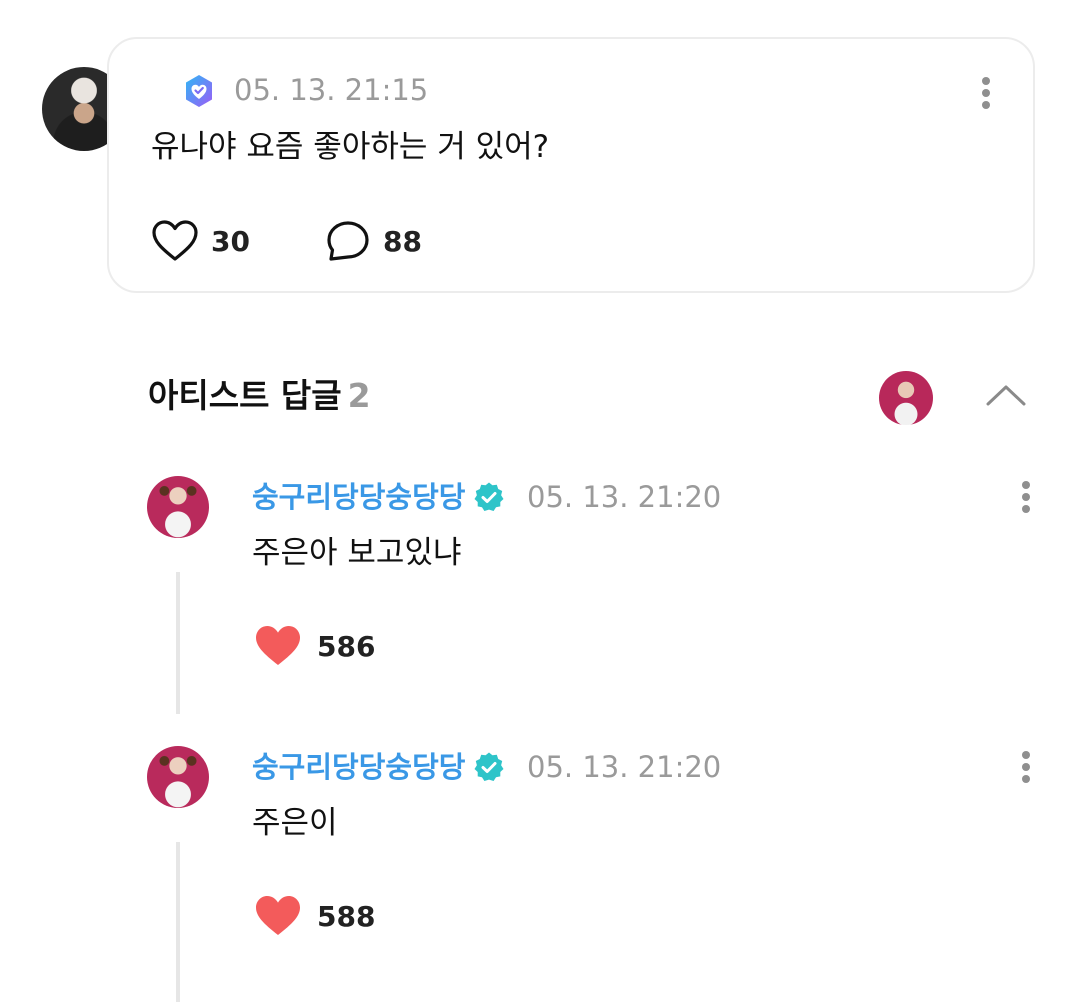 This screenshot has height=1002, width=1080. I want to click on artist-replies-title: 아티스트 답글 2, so click(259, 396).